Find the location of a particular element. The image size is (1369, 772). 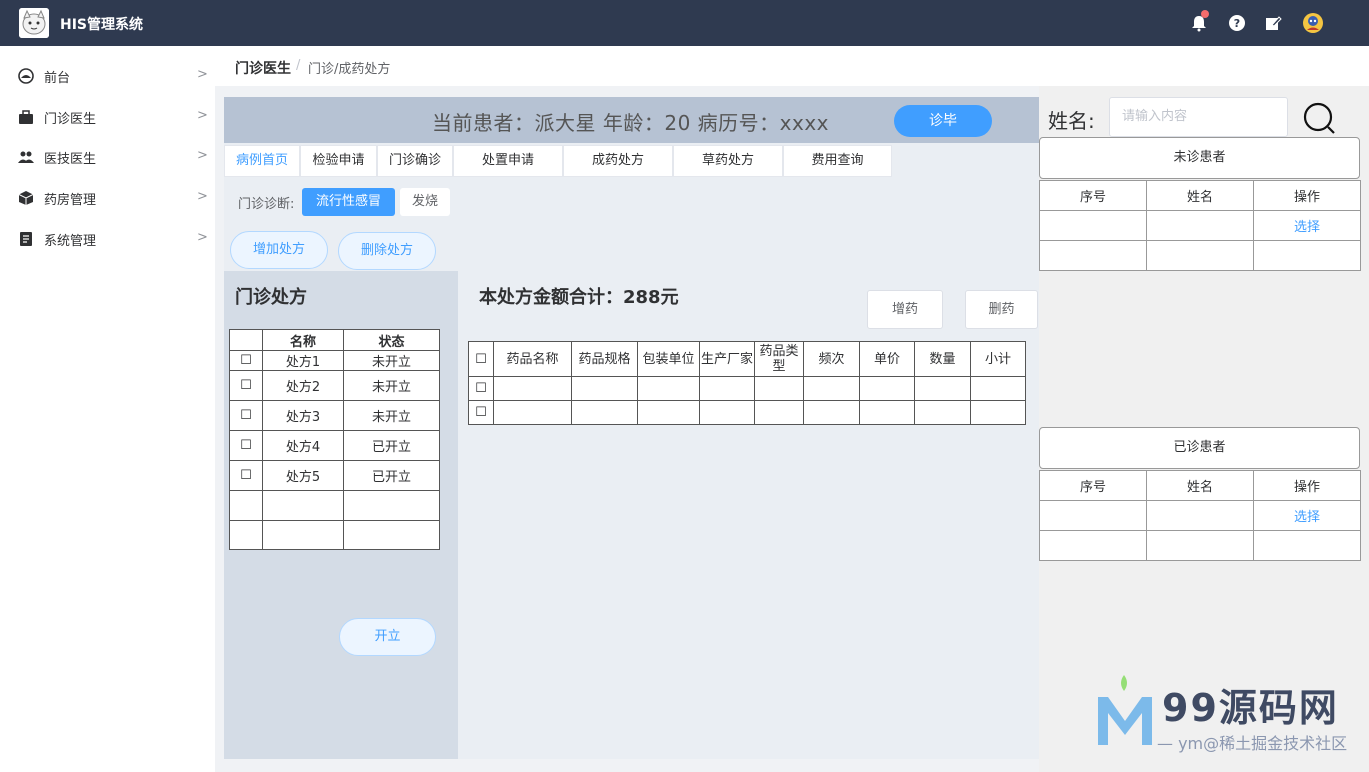

patient-bar: 当前患者：派大星 年龄：20 病历号：xxxx 诊毕 is located at coordinates (631, 120).